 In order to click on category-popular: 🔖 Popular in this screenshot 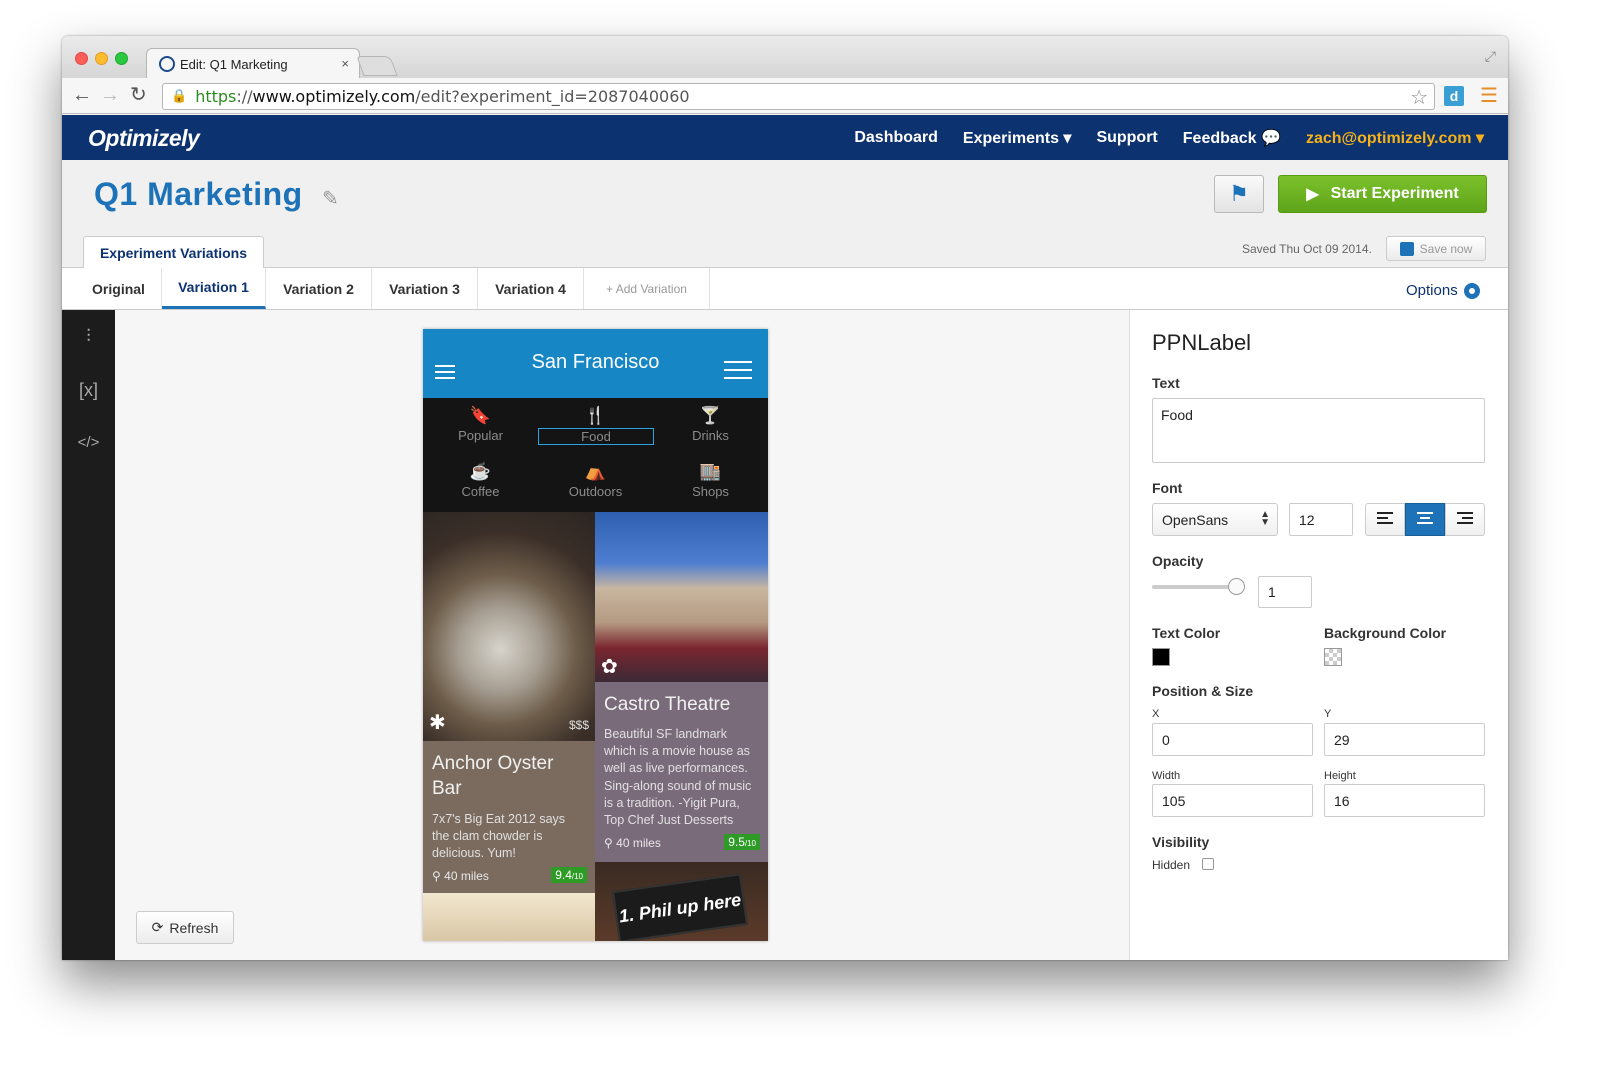, I will do `click(480, 424)`.